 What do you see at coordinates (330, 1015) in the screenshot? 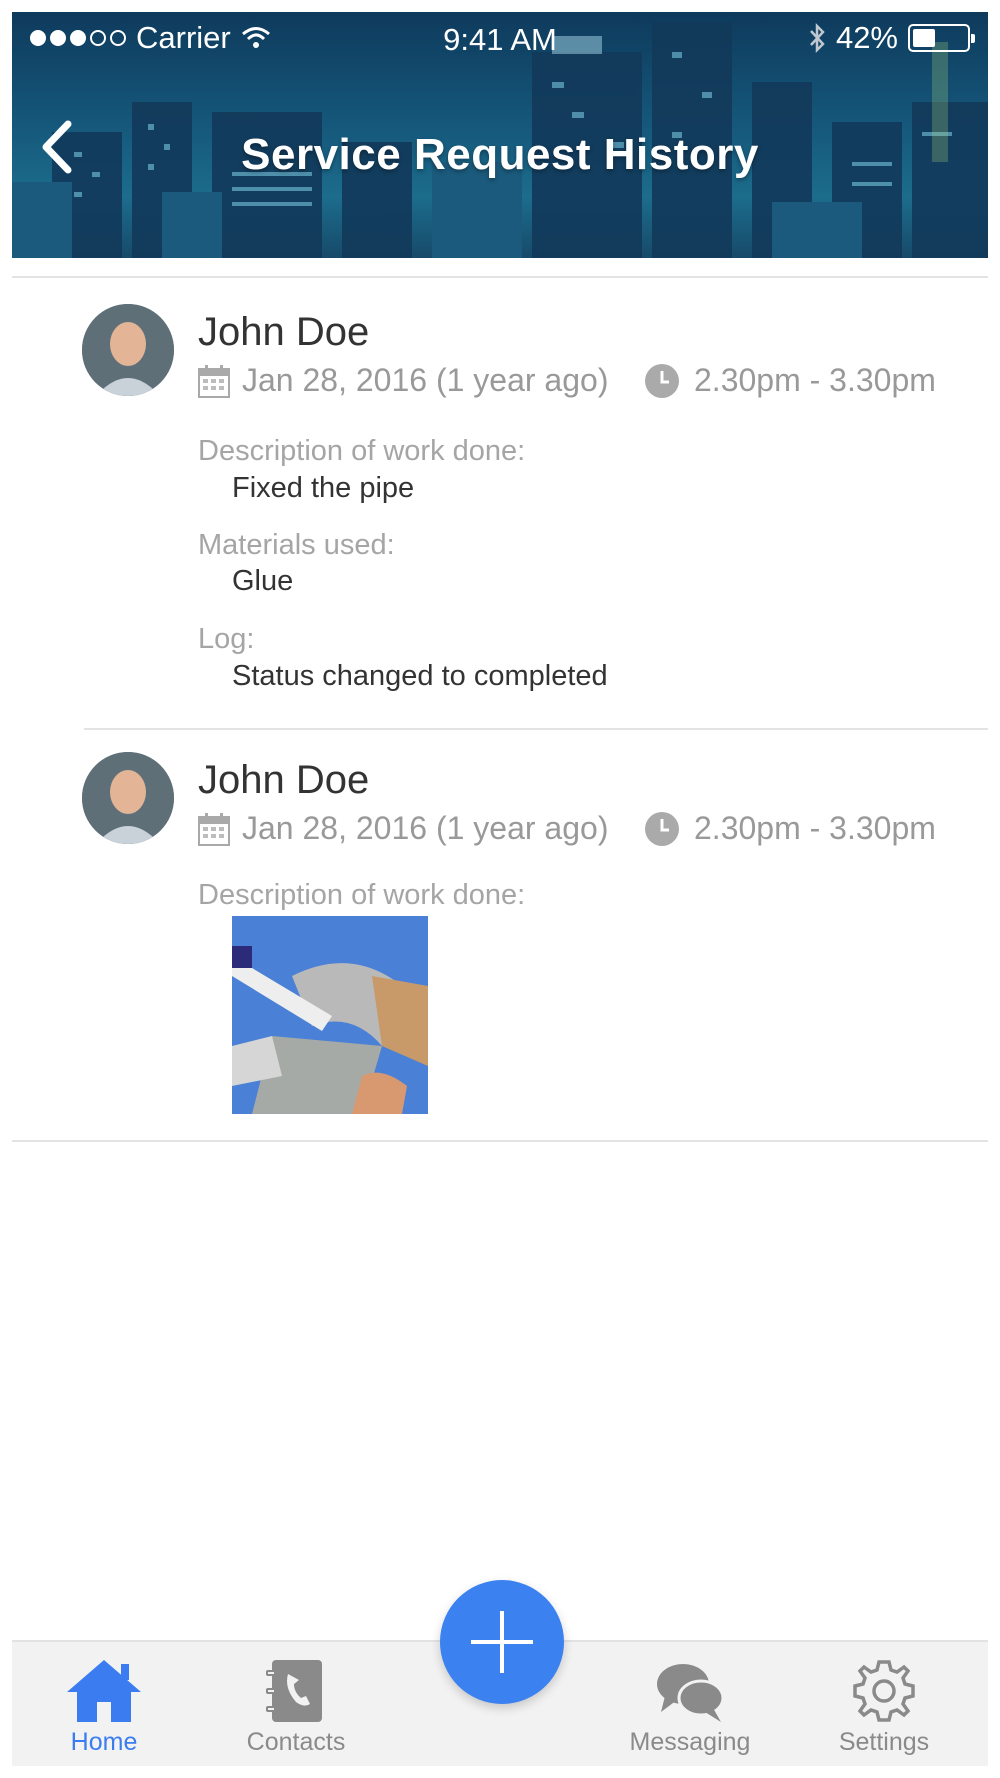
I see `work-photo` at bounding box center [330, 1015].